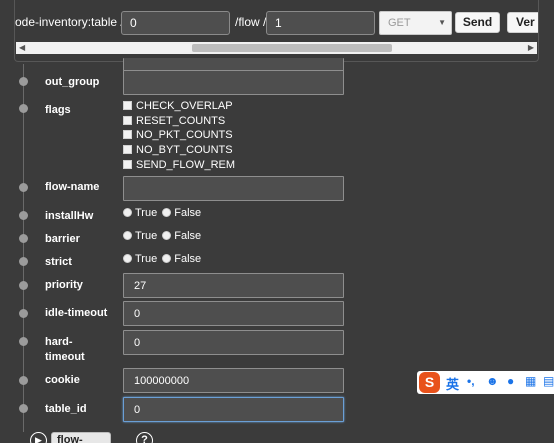 The width and height of the screenshot is (554, 443). I want to click on url-prefix: ode-inventory:table /, so click(69, 22).